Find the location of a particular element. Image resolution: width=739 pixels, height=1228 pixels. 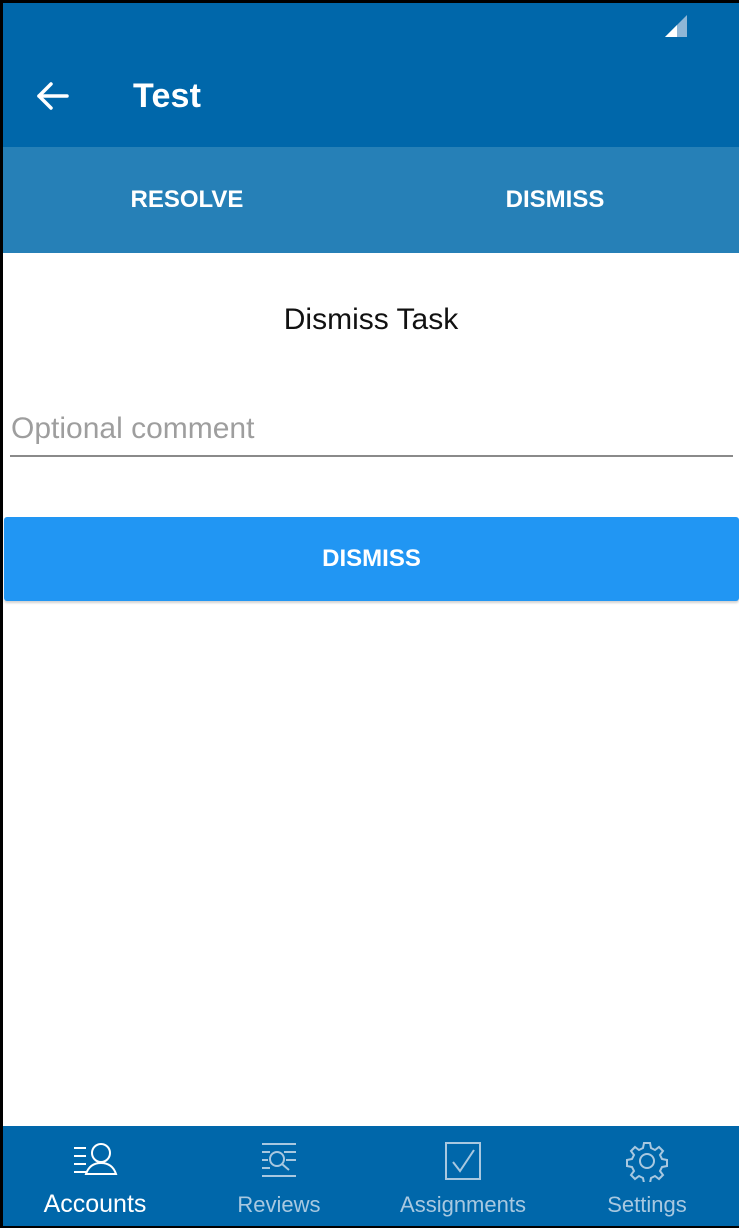

nav-item-settings: Settings is located at coordinates (647, 1176).